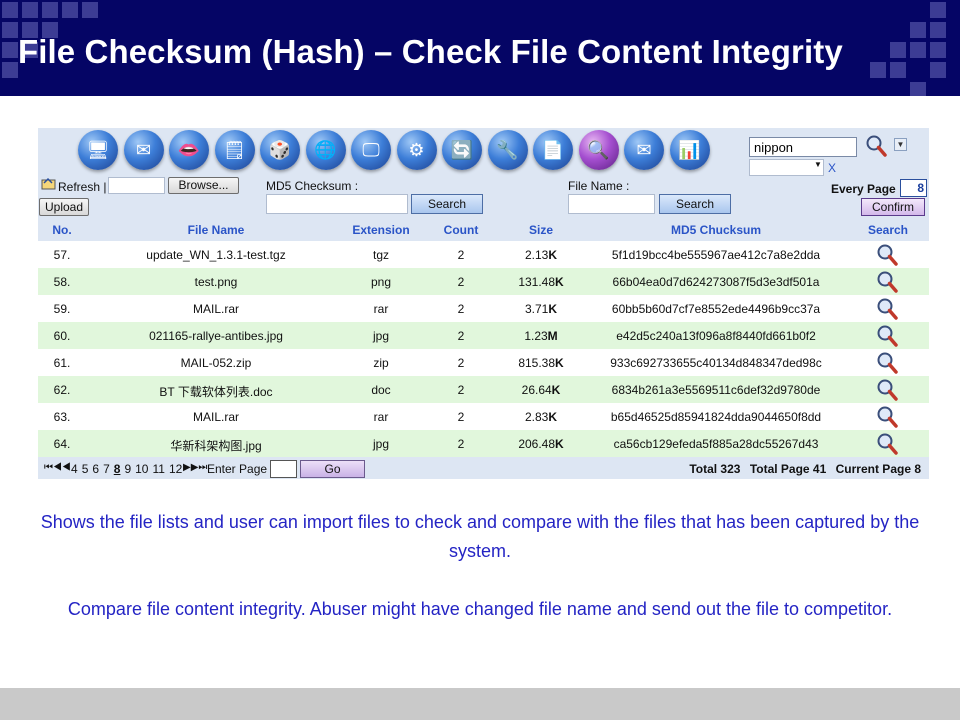  What do you see at coordinates (62, 390) in the screenshot?
I see `cell-no: 62.` at bounding box center [62, 390].